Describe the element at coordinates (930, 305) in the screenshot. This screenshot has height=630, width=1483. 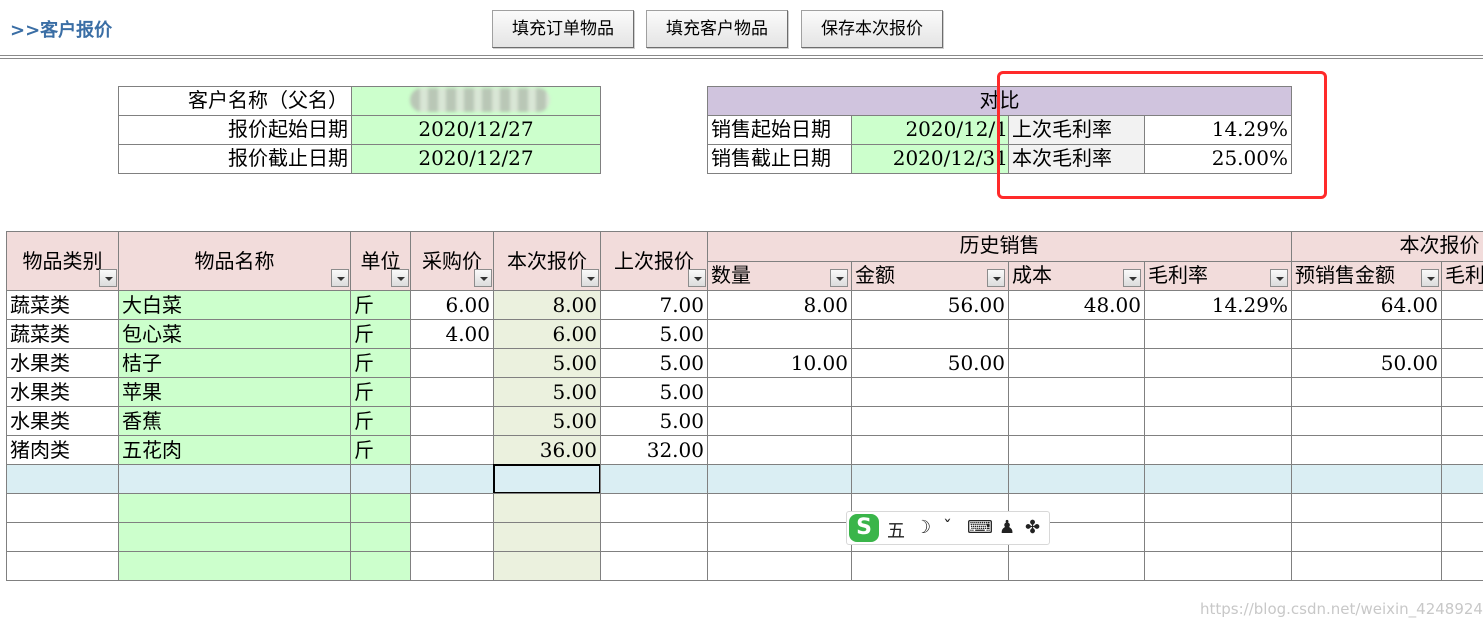
I see `cell-amount: 56.00` at that location.